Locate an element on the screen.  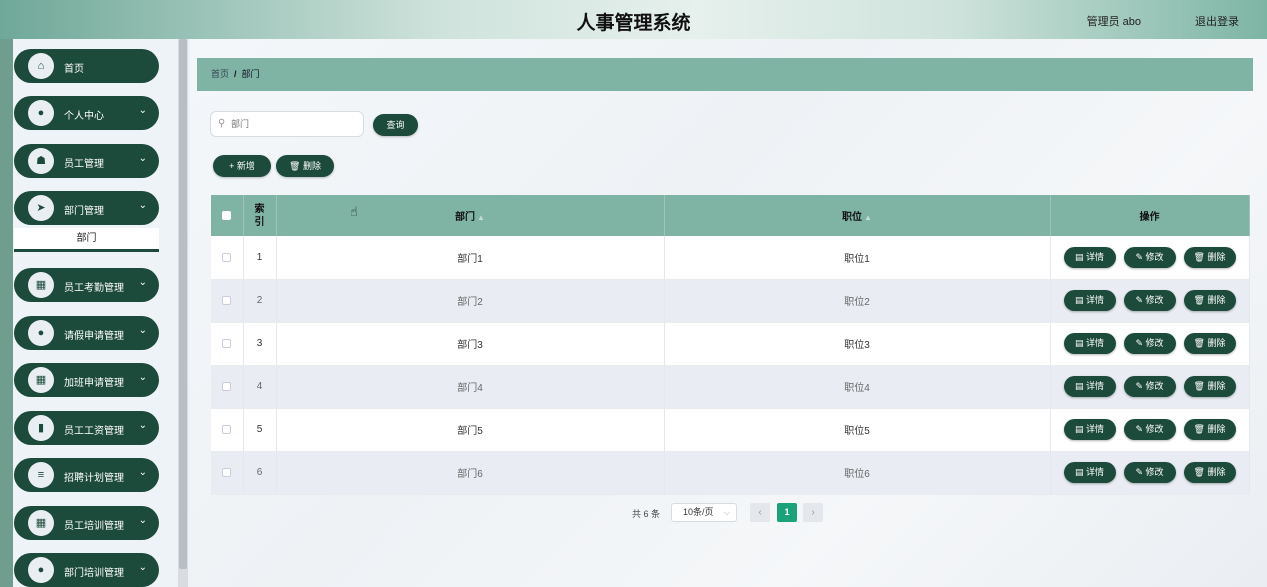
detail-label: 详情 is located at coordinates (1095, 256).